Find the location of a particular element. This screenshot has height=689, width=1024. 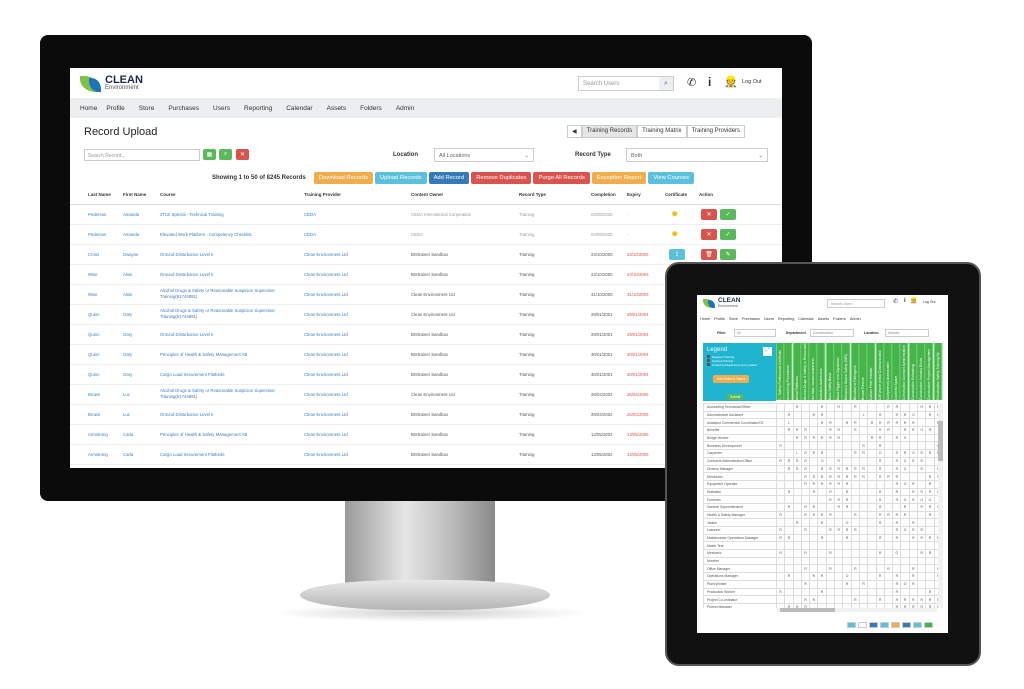

collapse-icon: ◀ is located at coordinates (574, 131).